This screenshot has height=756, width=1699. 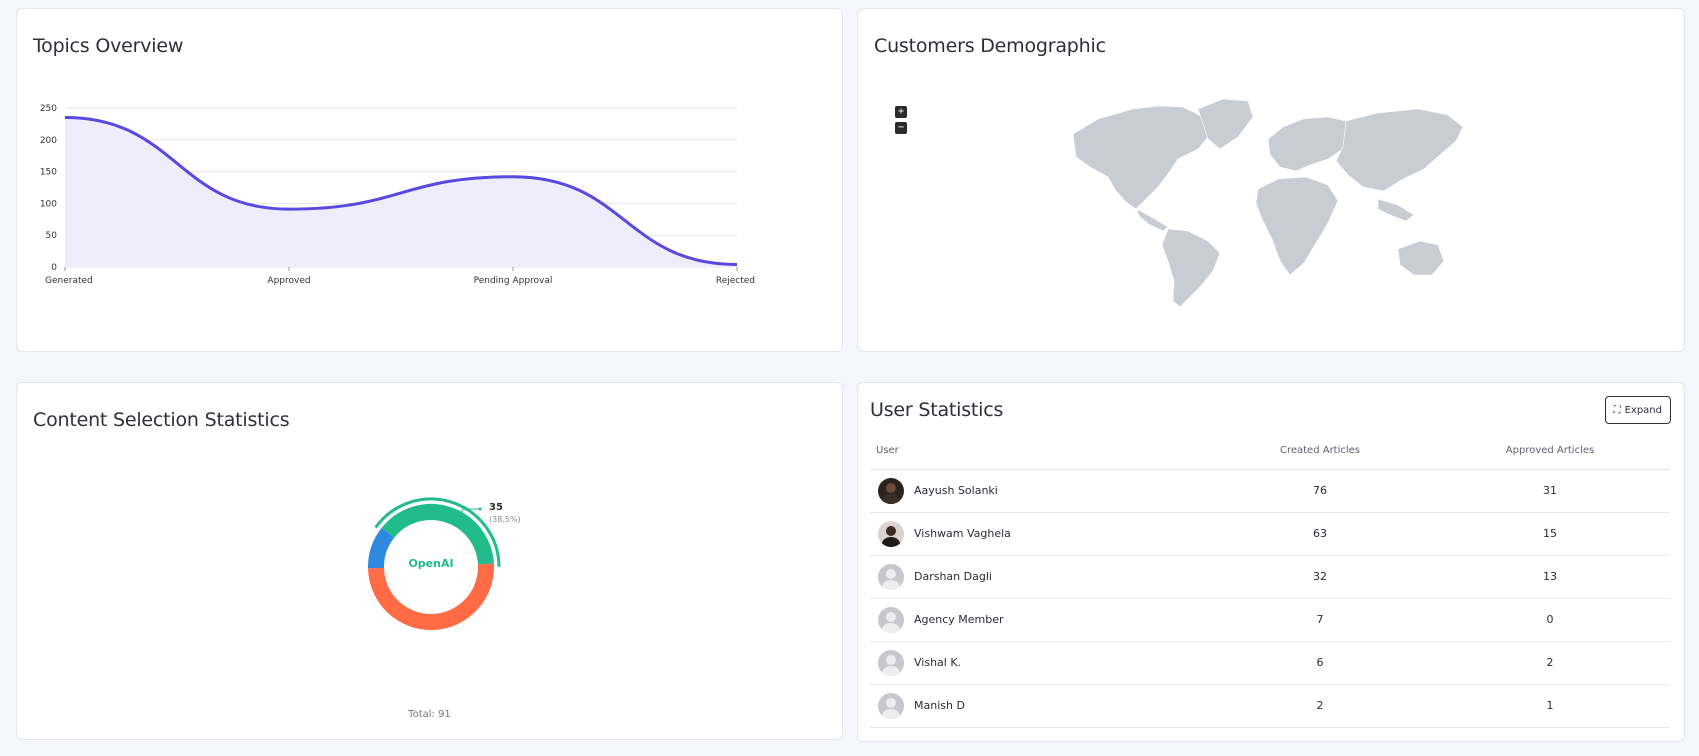 I want to click on expand-button: ⛶ Expand, so click(x=1637, y=410).